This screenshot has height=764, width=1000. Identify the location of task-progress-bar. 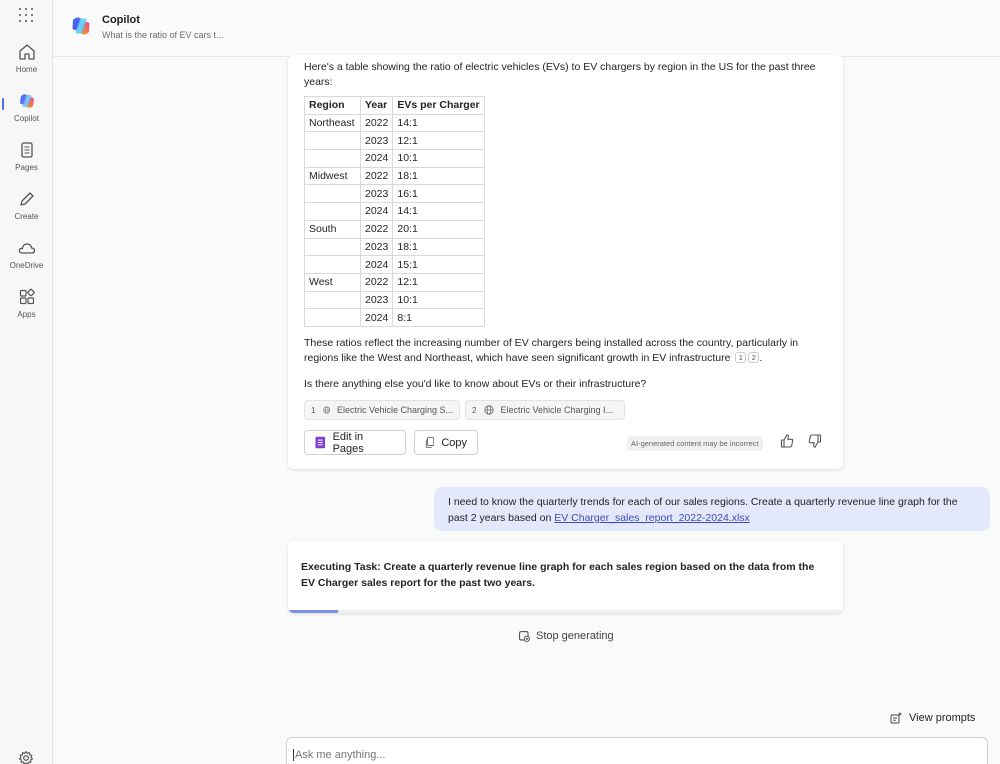
(565, 611).